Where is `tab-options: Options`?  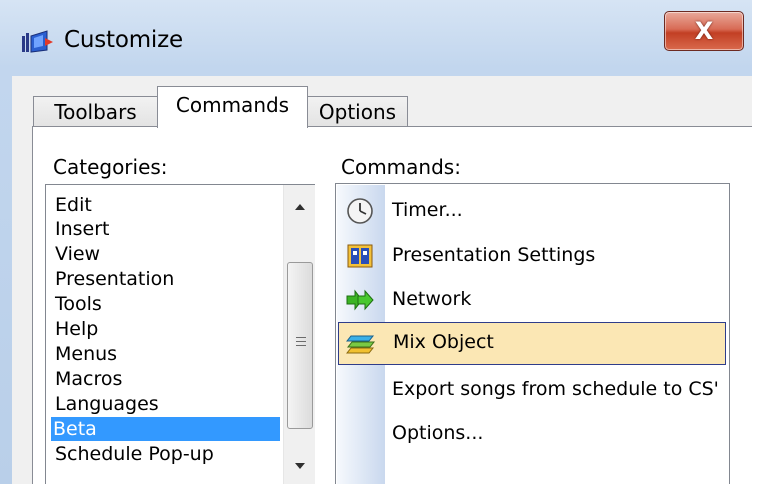 tab-options: Options is located at coordinates (357, 111).